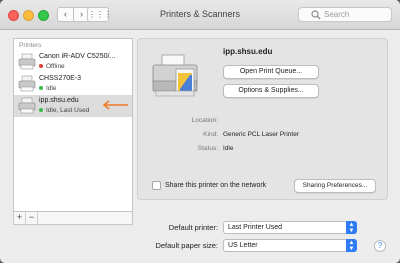  Describe the element at coordinates (65, 14) in the screenshot. I see `back-button: ‹` at that location.